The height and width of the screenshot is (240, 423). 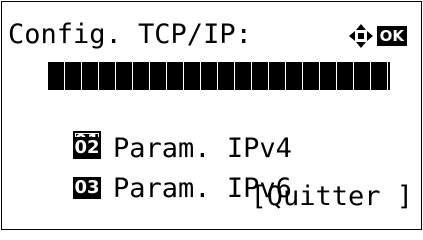 What do you see at coordinates (391, 36) in the screenshot?
I see `ok-key-badge: OK` at bounding box center [391, 36].